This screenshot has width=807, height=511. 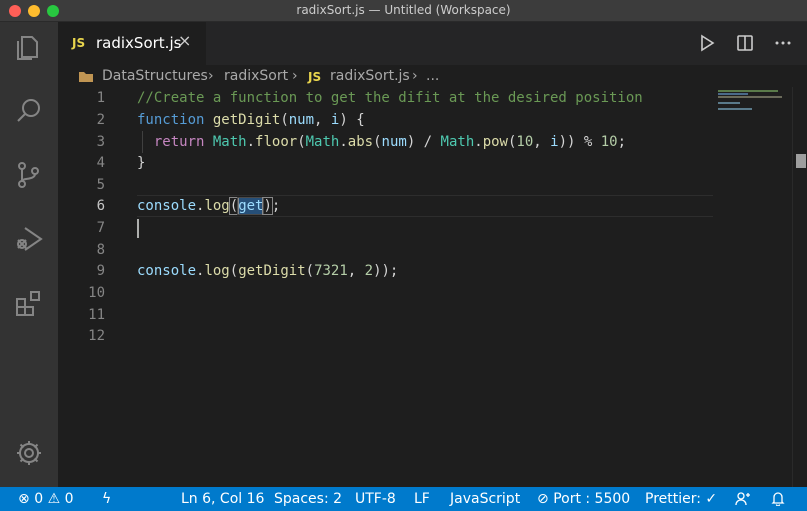 I want to click on extensions-icon, so click(x=29, y=303).